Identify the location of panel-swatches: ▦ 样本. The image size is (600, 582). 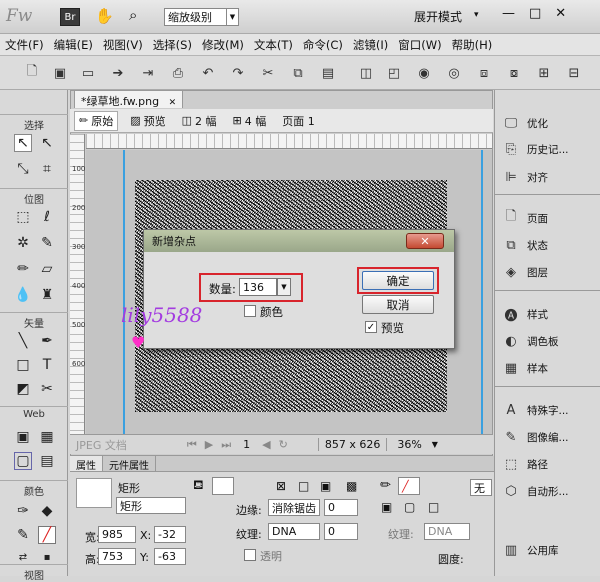
(525, 368).